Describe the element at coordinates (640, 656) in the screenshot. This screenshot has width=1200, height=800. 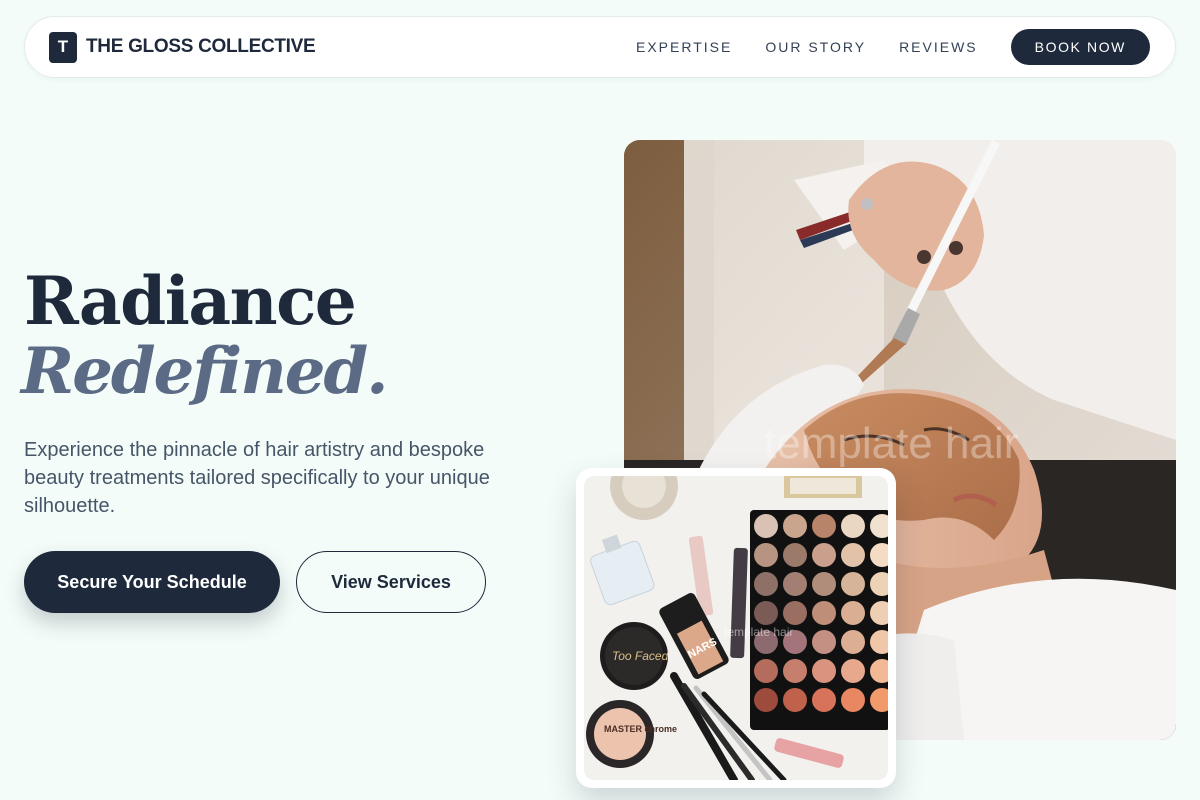
I see `compact-lid-1-label: Too Faced` at that location.